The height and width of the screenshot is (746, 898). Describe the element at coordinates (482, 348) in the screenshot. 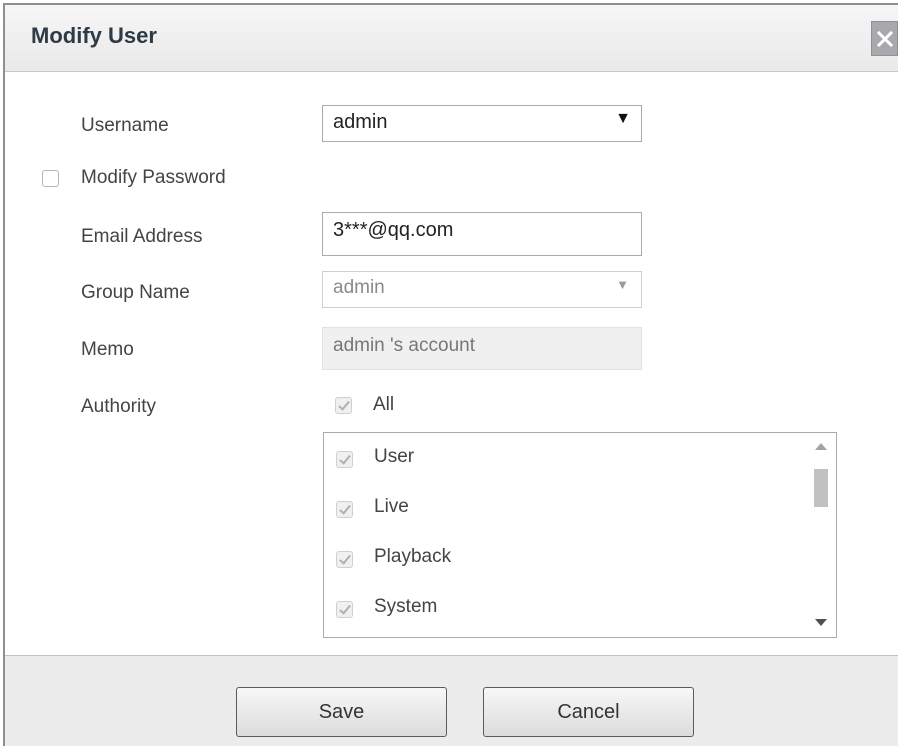

I see `memo-field: admin 's account` at that location.